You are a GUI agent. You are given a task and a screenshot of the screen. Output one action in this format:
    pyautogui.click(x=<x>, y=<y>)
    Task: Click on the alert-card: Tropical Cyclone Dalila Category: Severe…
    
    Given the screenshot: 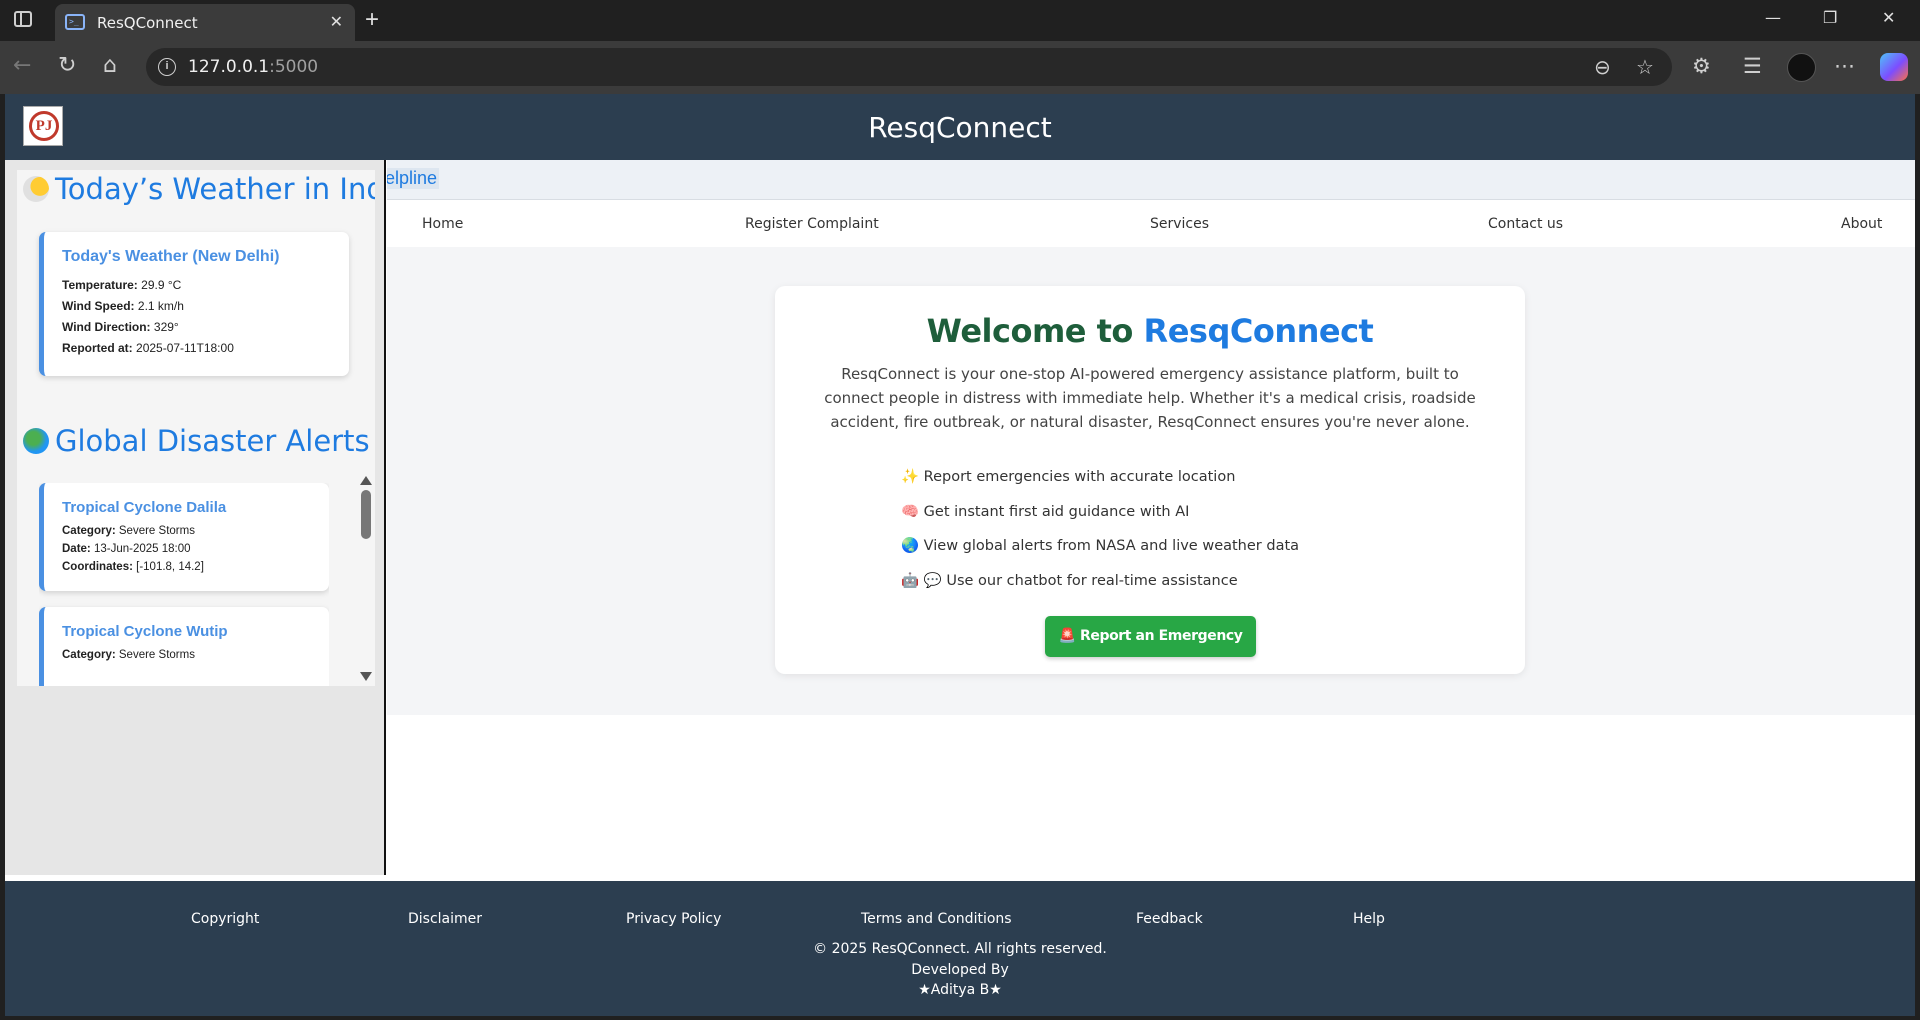 What is the action you would take?
    pyautogui.click(x=184, y=537)
    